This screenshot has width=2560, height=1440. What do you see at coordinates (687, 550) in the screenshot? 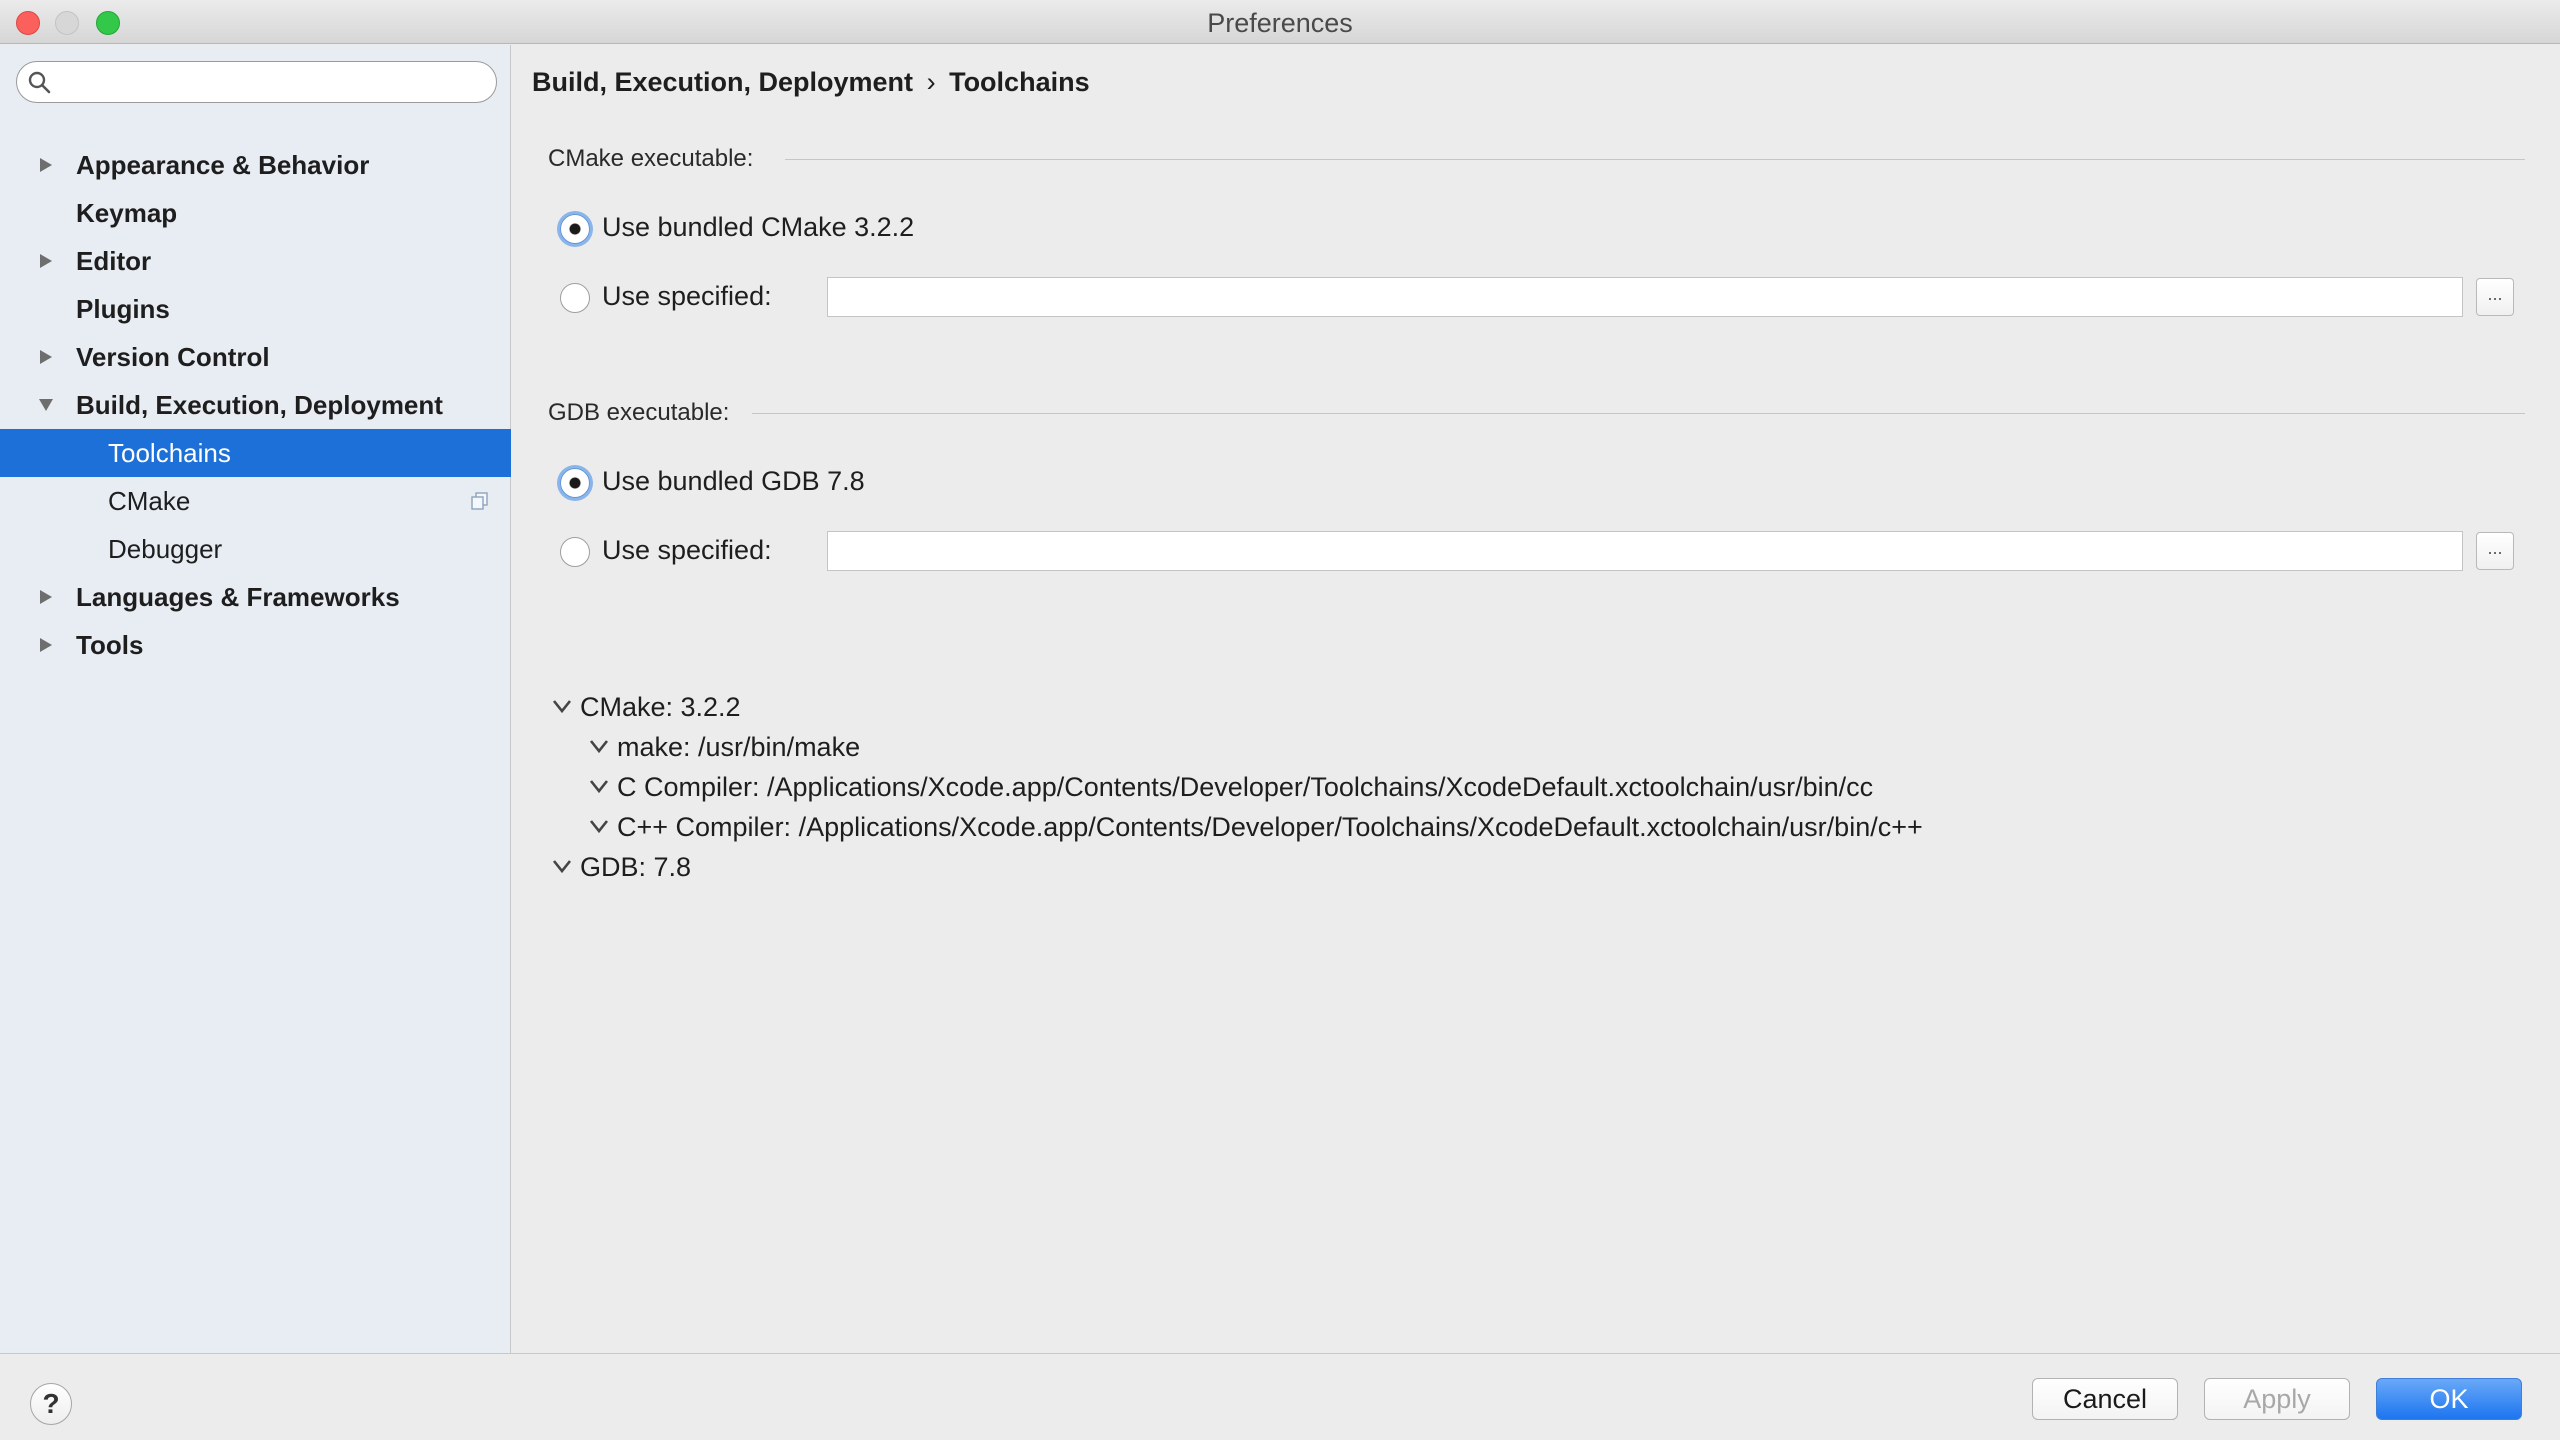
I see `gdb-specified-label: Use specified:` at bounding box center [687, 550].